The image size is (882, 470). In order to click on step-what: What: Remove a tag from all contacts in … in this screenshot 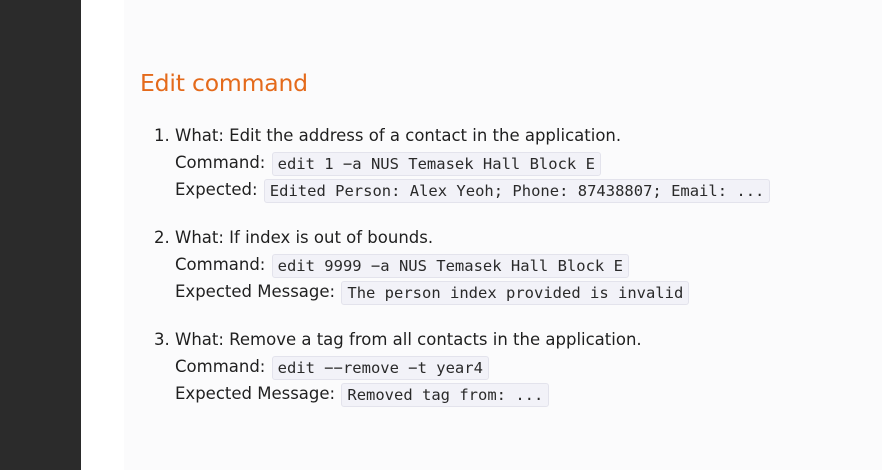, I will do `click(408, 339)`.